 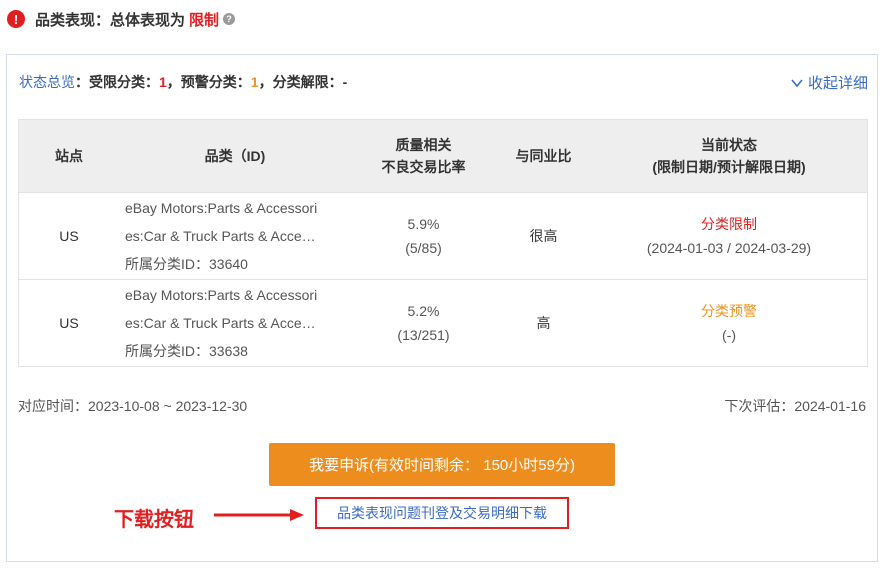 What do you see at coordinates (423, 311) in the screenshot?
I see `ratio-value: 5.2%` at bounding box center [423, 311].